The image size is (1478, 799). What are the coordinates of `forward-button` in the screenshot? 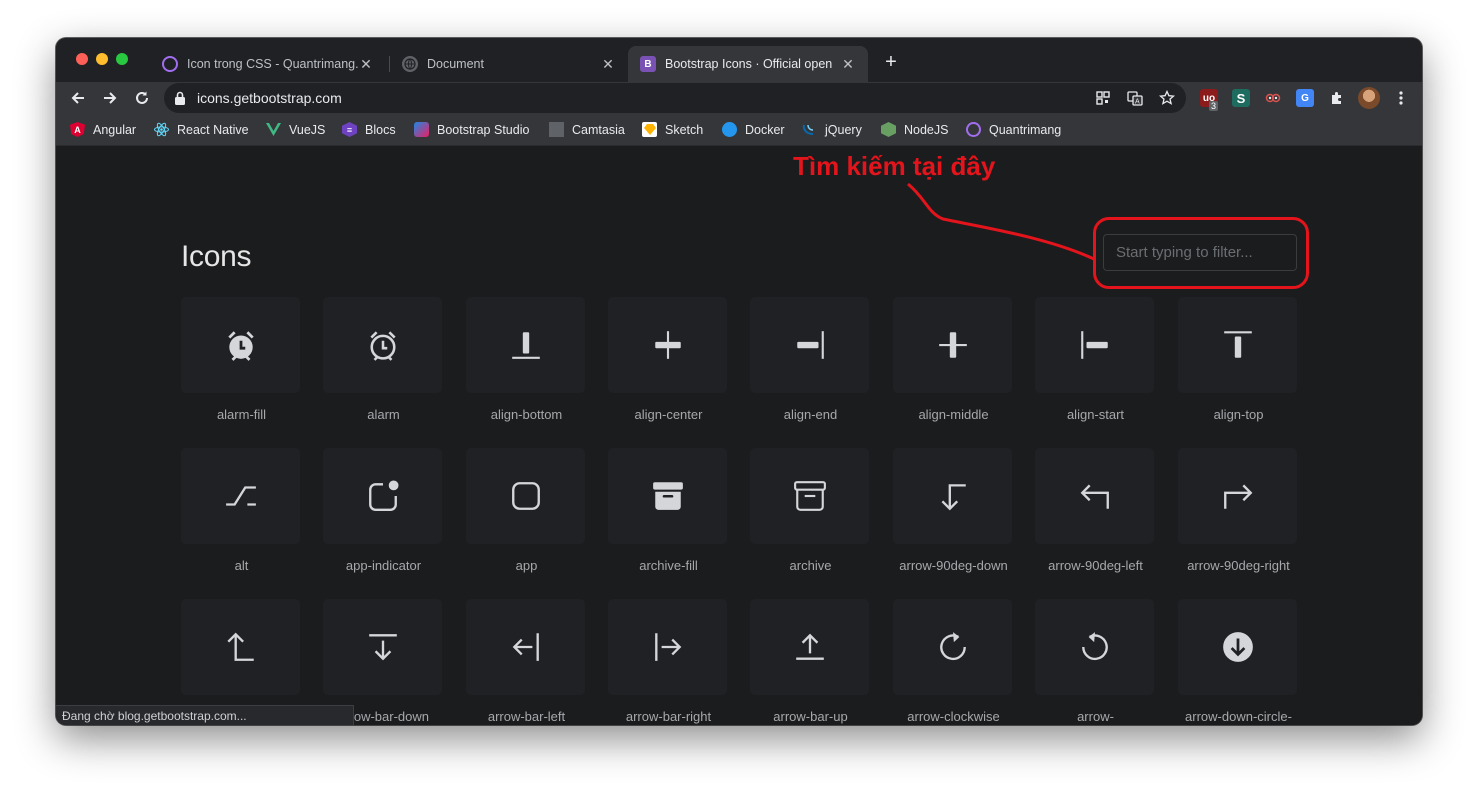 It's located at (110, 98).